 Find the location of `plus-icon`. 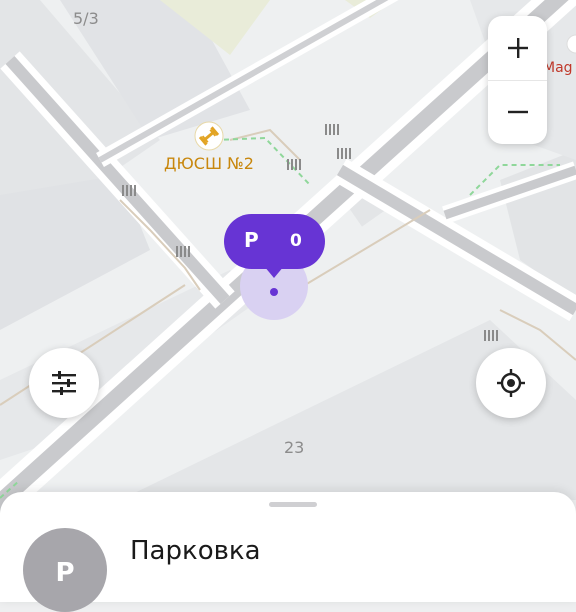

plus-icon is located at coordinates (517, 48).